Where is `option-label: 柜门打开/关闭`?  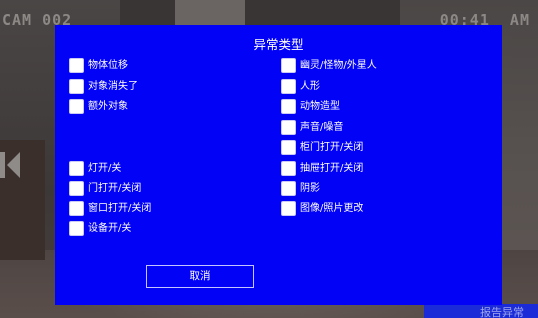
option-label: 柜门打开/关闭 is located at coordinates (332, 147).